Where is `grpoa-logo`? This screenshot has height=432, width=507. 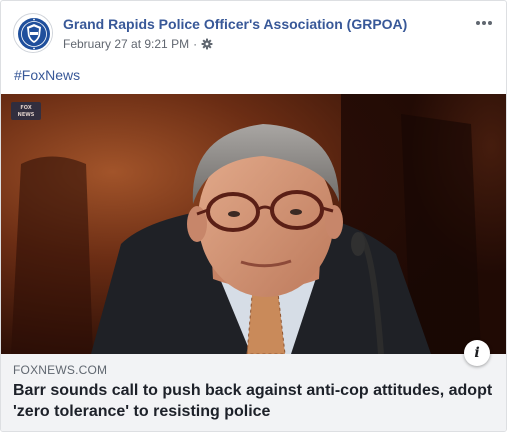 grpoa-logo is located at coordinates (33, 33).